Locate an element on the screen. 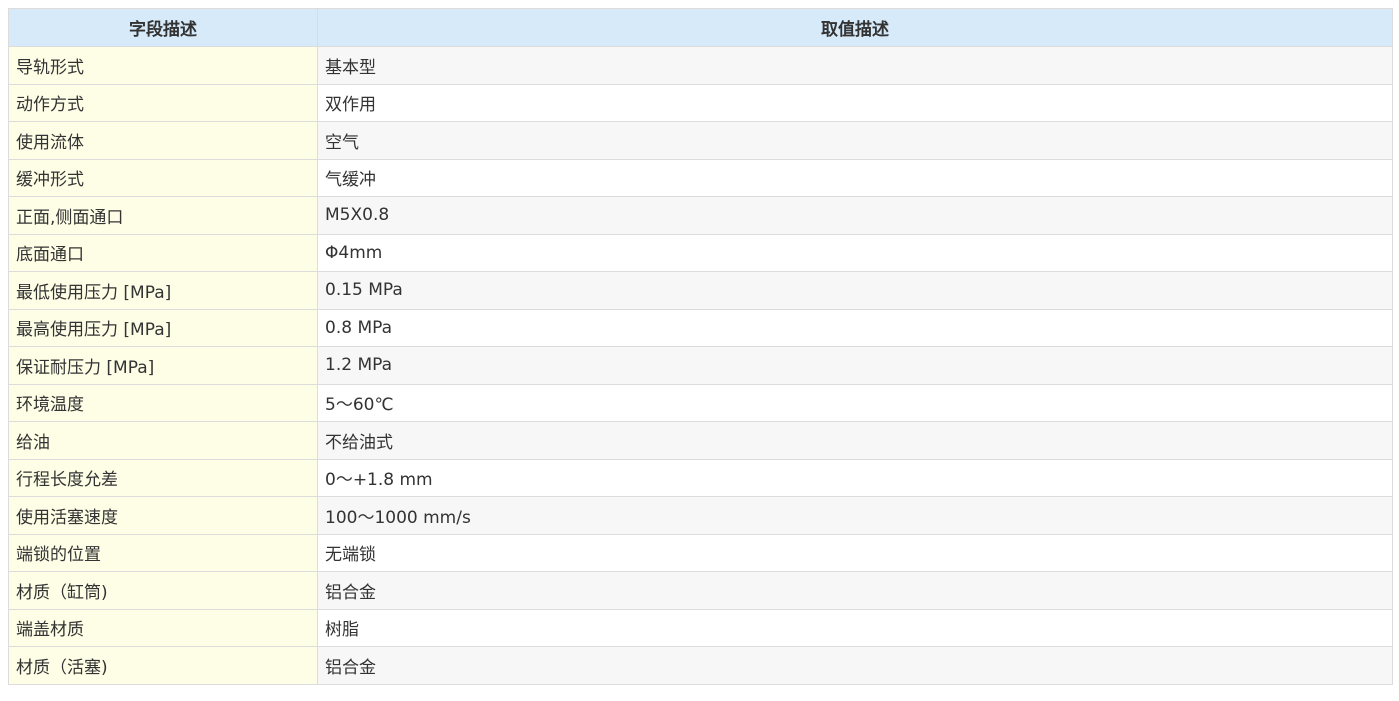 This screenshot has width=1399, height=701. header-field-description: 字段描述 is located at coordinates (163, 27).